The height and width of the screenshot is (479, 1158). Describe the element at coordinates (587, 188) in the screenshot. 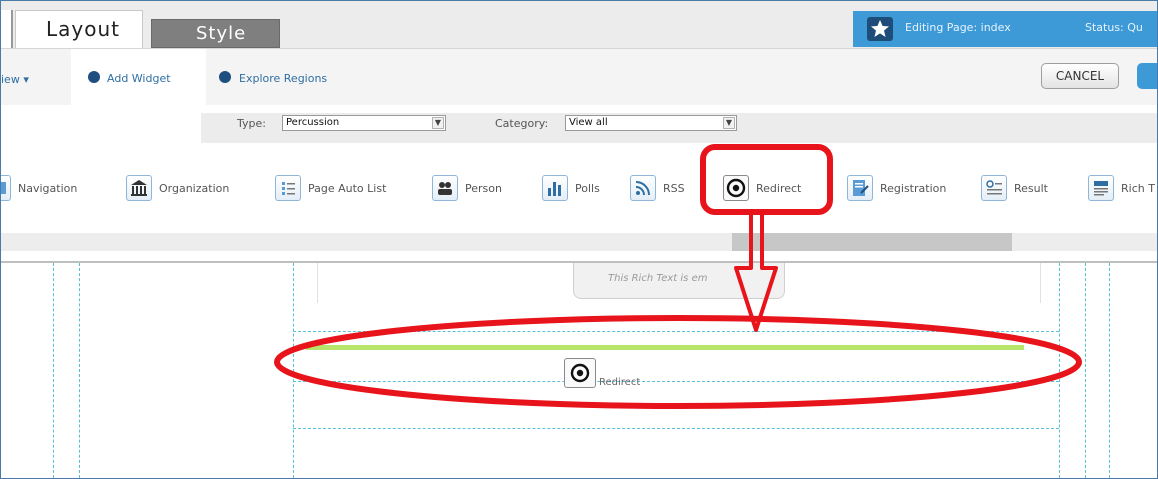

I see `widget-label: Polls` at that location.